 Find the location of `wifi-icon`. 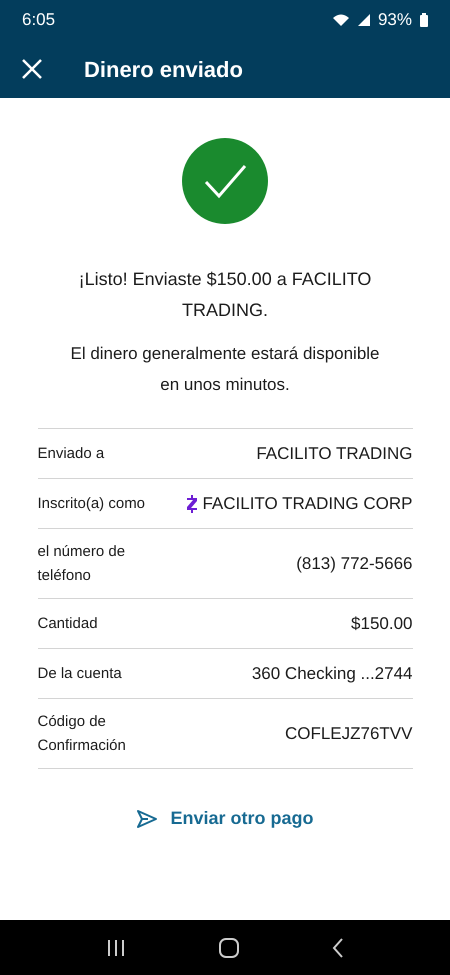

wifi-icon is located at coordinates (341, 20).